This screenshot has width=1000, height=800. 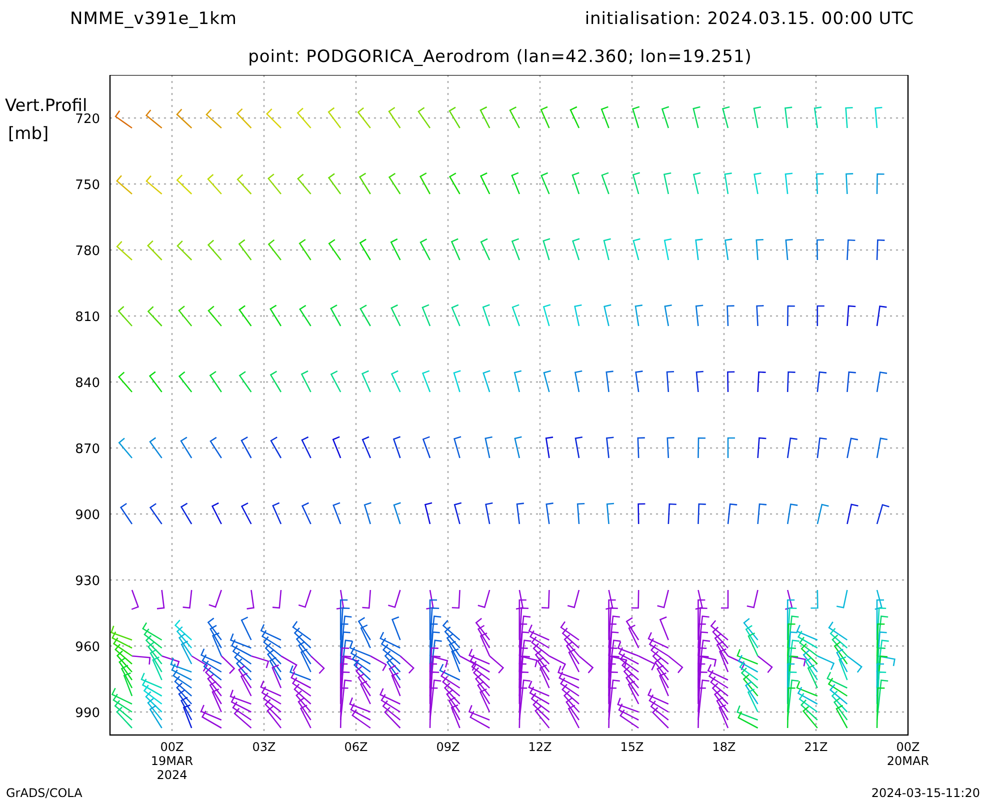 What do you see at coordinates (153, 19) in the screenshot?
I see `model-title: NMME_v391e_1km` at bounding box center [153, 19].